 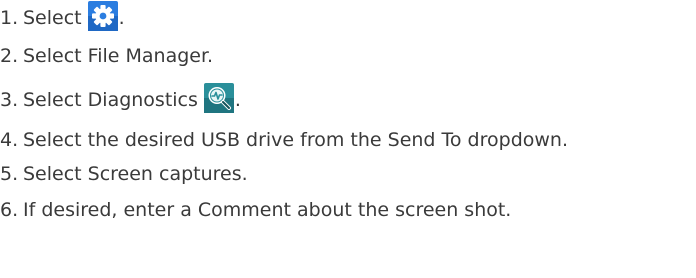 I want to click on step-text: Select File Manager., so click(x=118, y=56).